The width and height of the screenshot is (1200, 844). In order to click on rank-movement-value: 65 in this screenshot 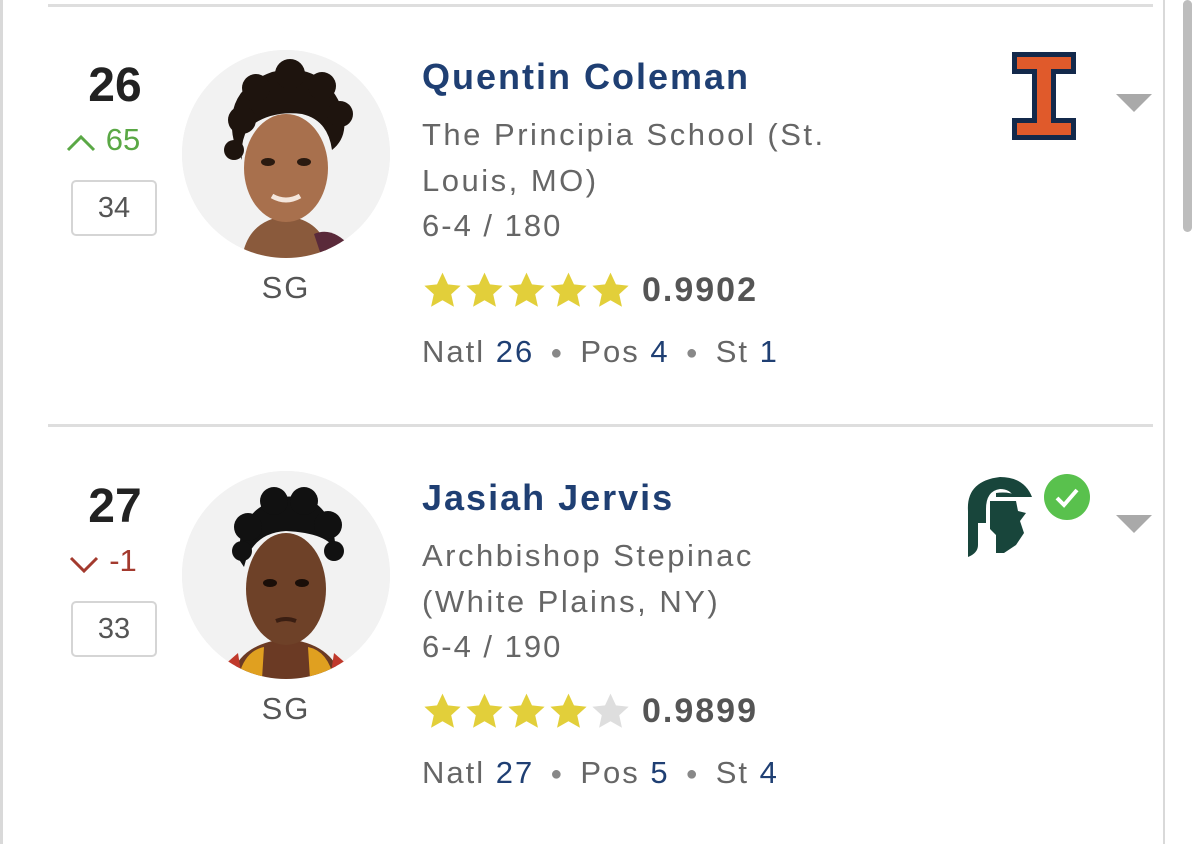, I will do `click(123, 139)`.